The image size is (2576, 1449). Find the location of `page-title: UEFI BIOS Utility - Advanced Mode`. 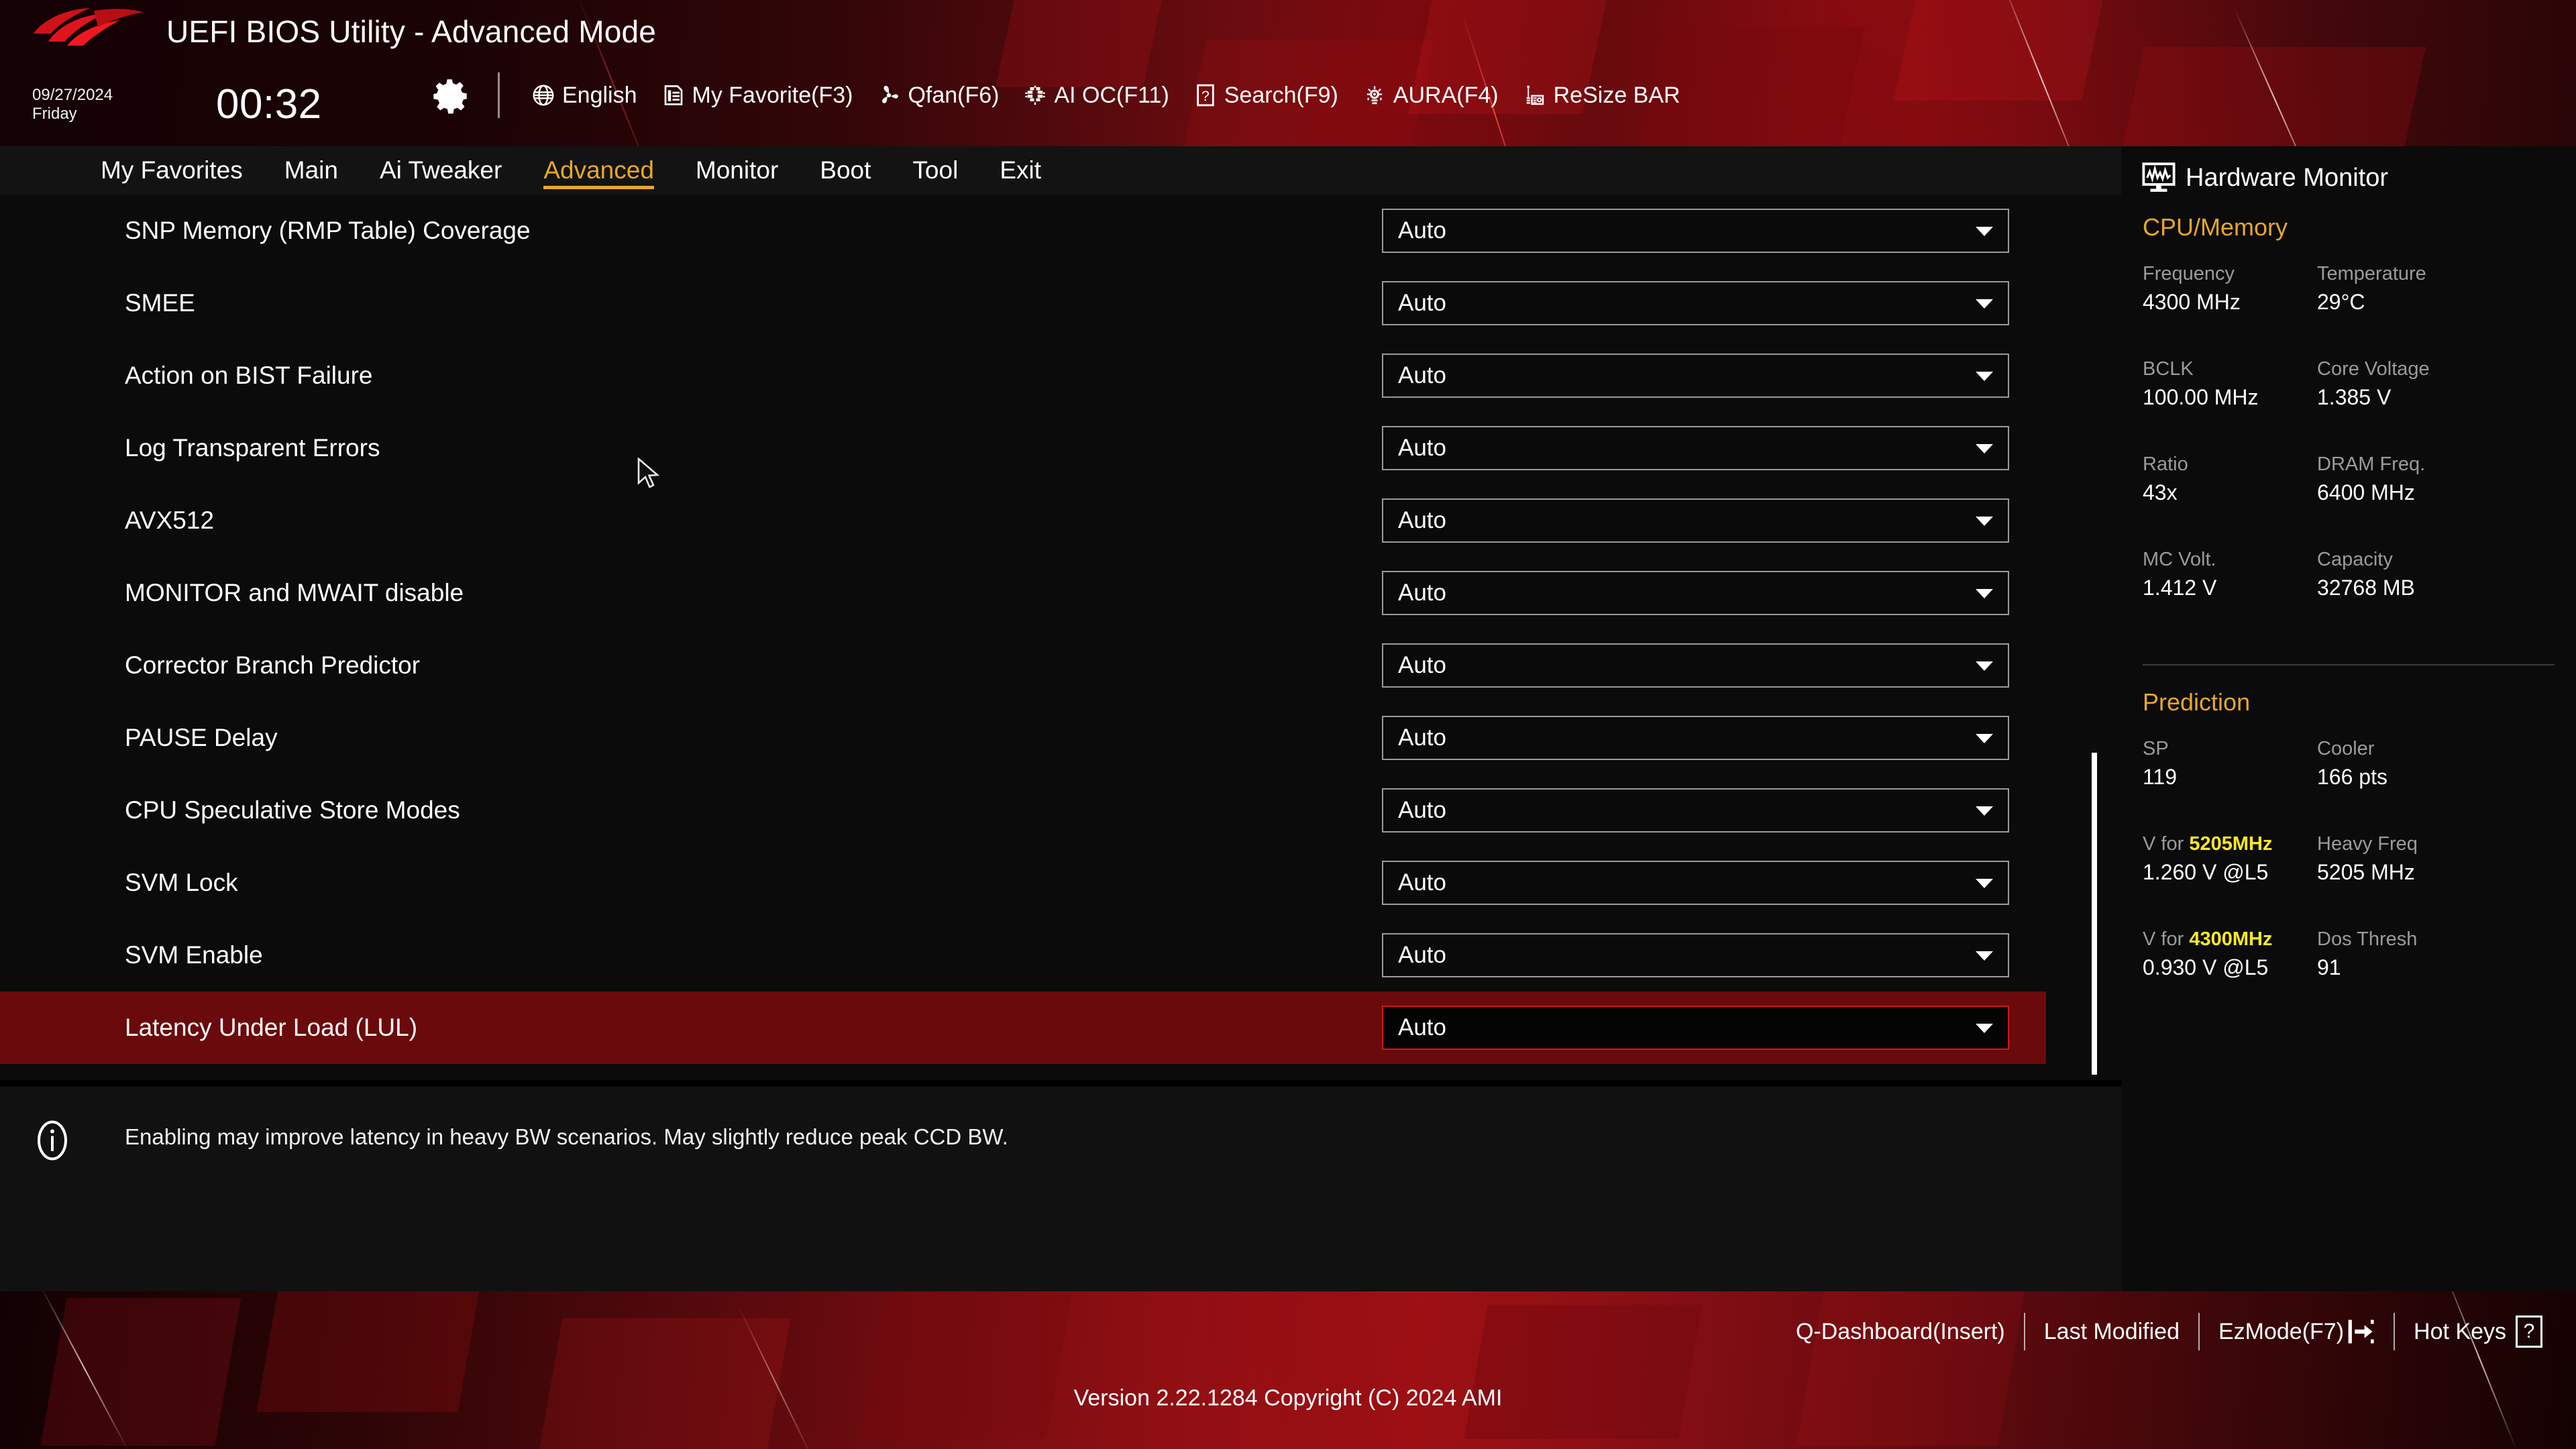

page-title: UEFI BIOS Utility - Advanced Mode is located at coordinates (411, 31).